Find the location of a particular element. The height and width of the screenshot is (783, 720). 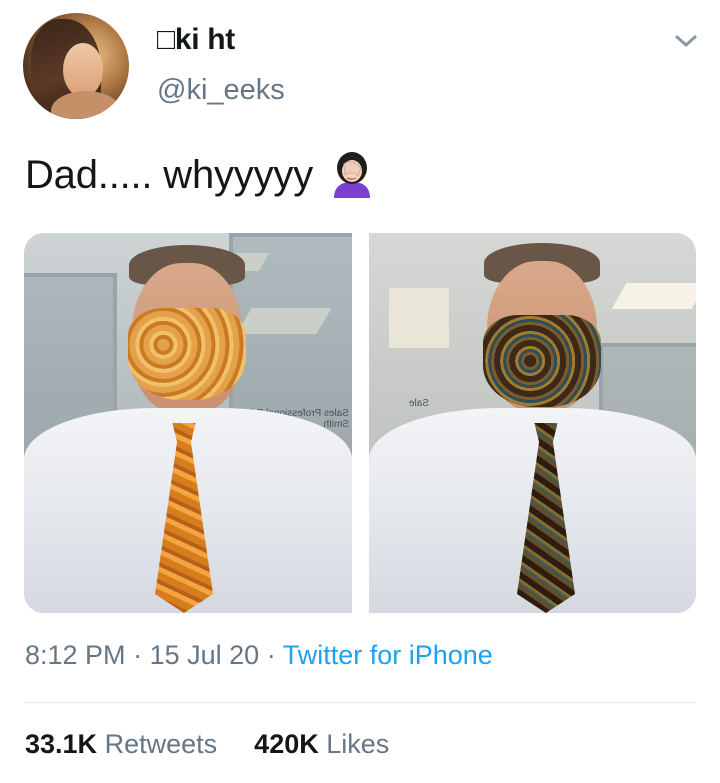

paisley-face-mask is located at coordinates (542, 361).